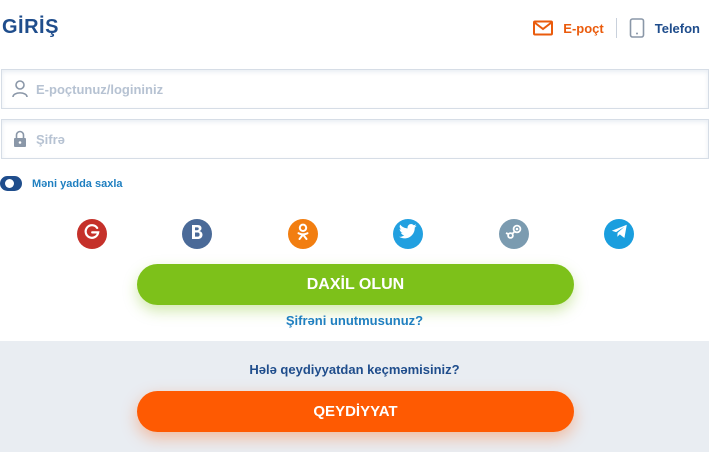 This screenshot has height=452, width=709. I want to click on vk-login-button, so click(197, 234).